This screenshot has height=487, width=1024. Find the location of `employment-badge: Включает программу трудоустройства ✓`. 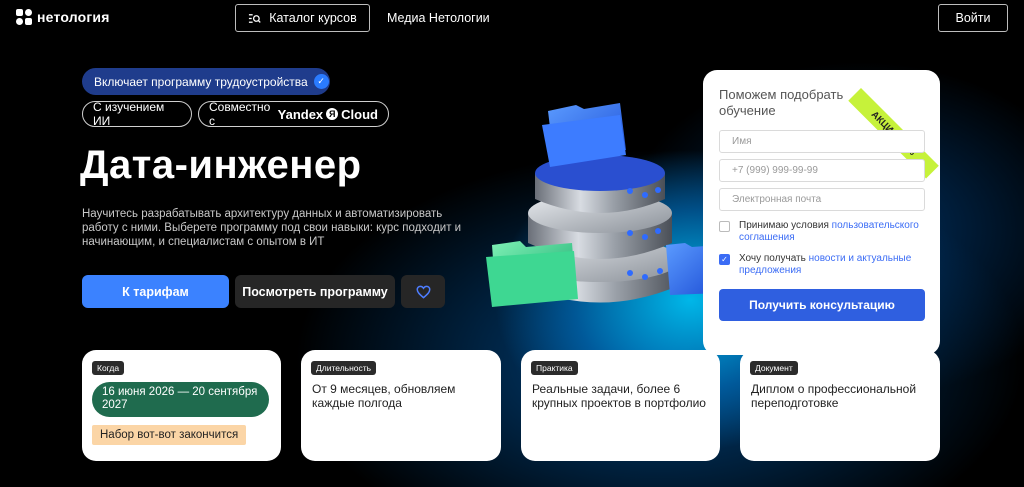

employment-badge: Включает программу трудоустройства ✓ is located at coordinates (206, 81).